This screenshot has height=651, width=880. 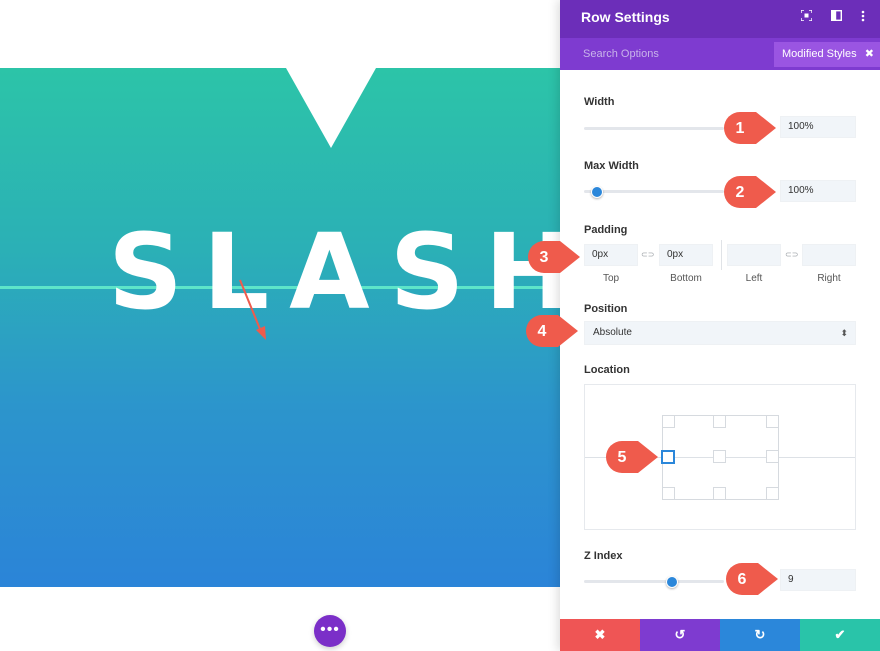 I want to click on padding-left-label: Left, so click(x=754, y=278).